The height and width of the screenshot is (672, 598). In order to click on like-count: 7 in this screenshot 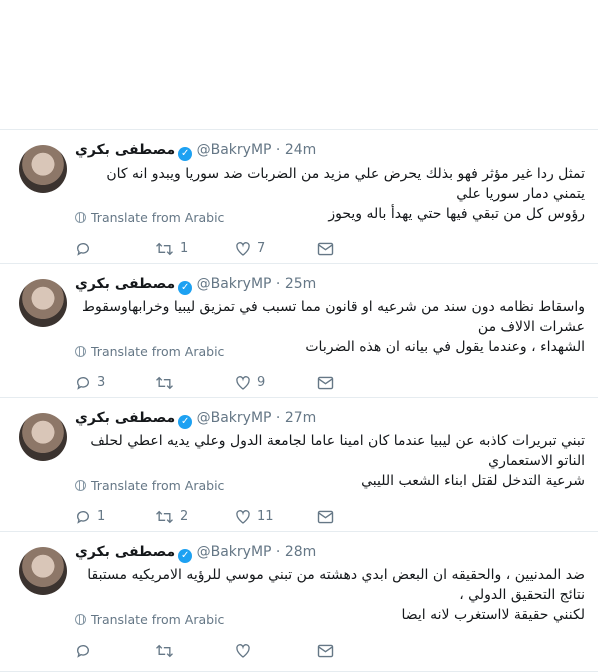, I will do `click(261, 248)`.